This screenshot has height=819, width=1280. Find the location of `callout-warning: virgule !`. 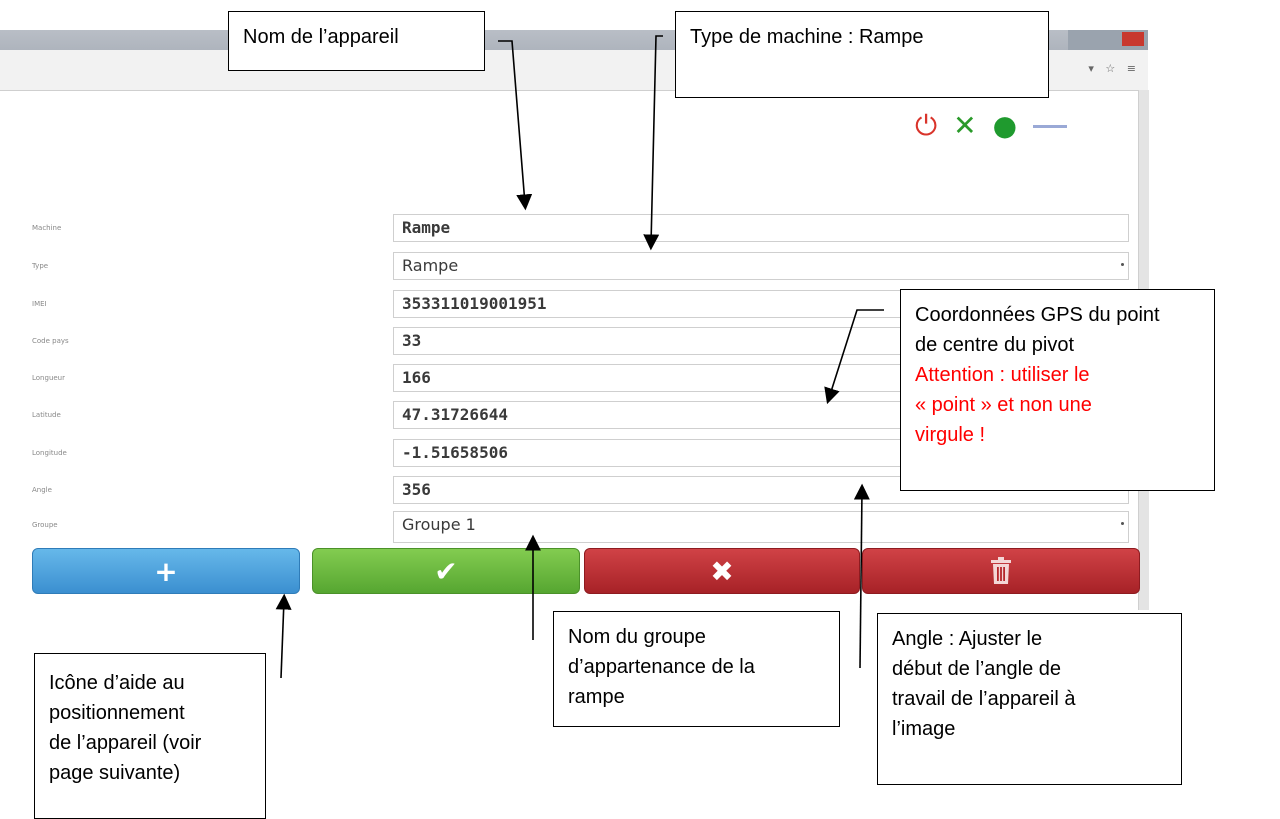

callout-warning: virgule ! is located at coordinates (950, 435).